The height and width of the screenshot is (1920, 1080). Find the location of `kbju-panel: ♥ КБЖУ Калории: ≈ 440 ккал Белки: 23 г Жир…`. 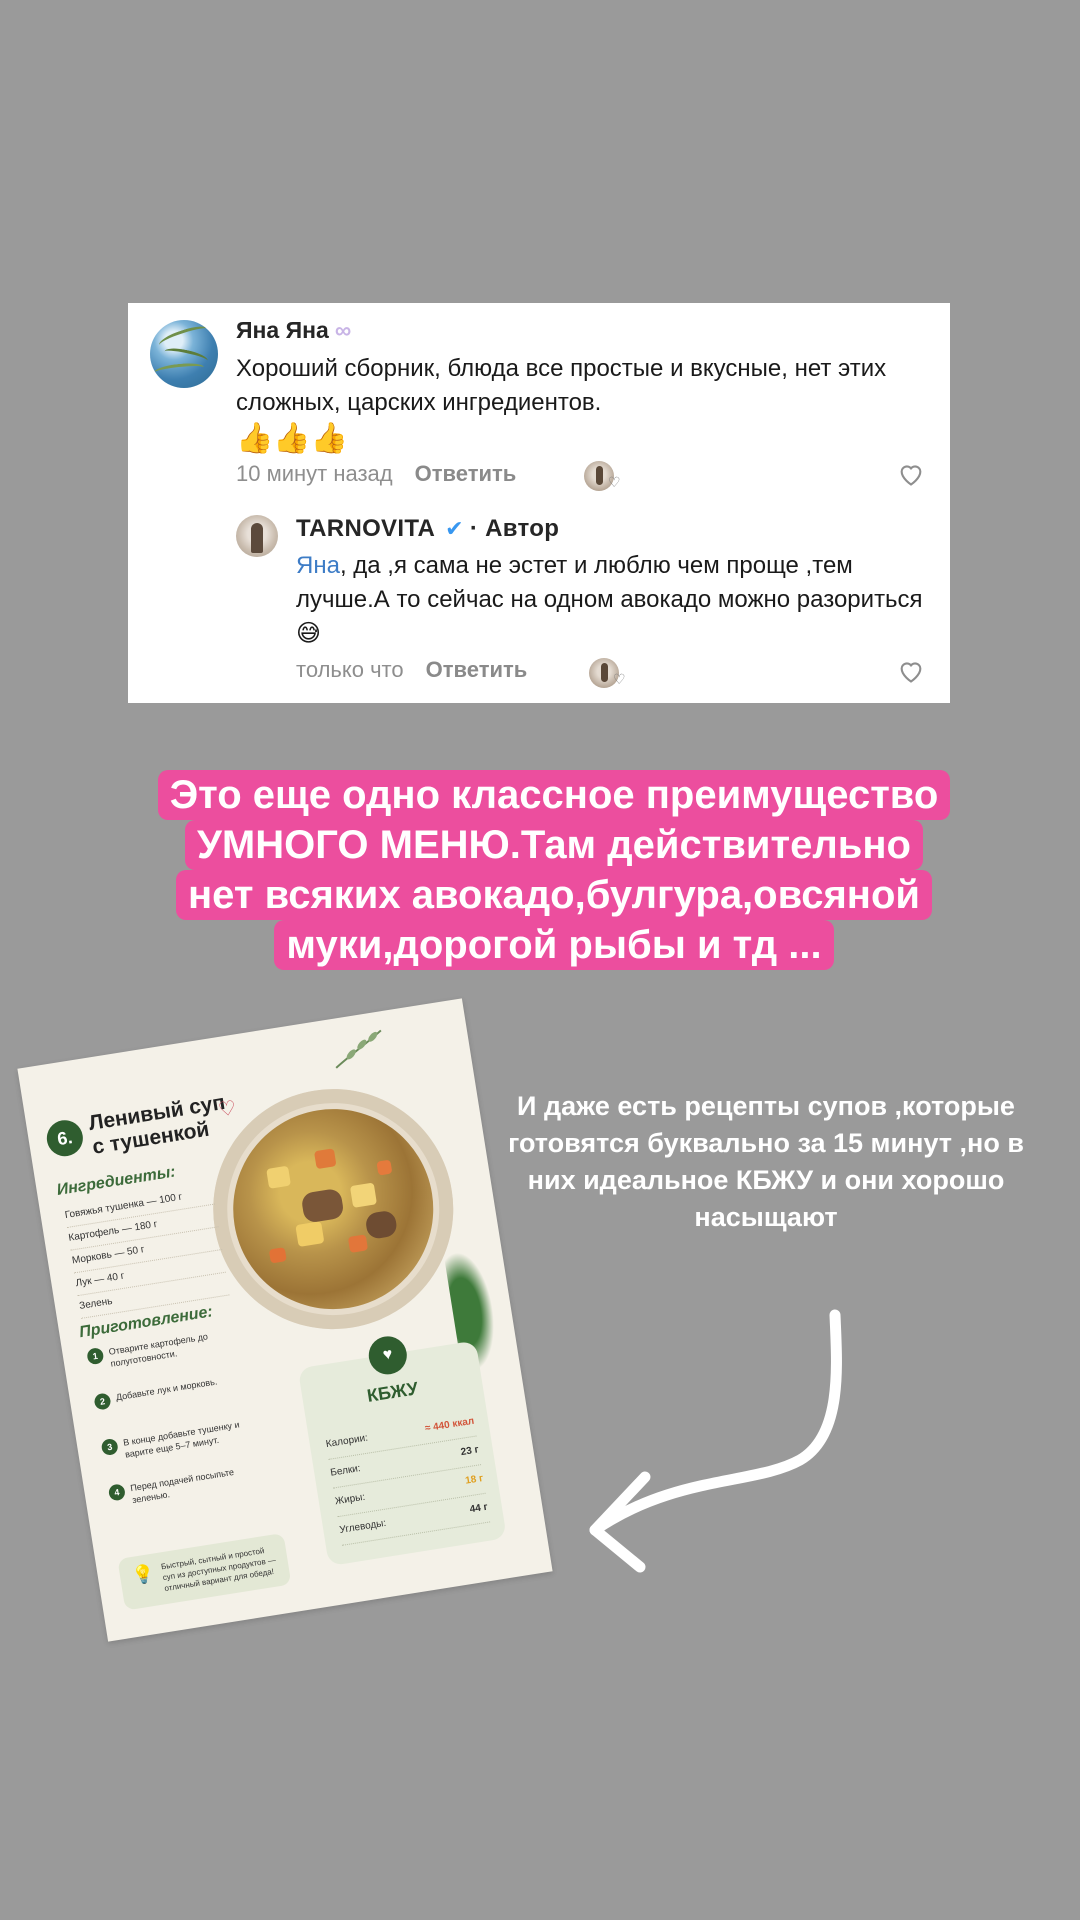

kbju-panel: ♥ КБЖУ Калории: ≈ 440 ккал Белки: 23 г Жир… is located at coordinates (402, 1450).